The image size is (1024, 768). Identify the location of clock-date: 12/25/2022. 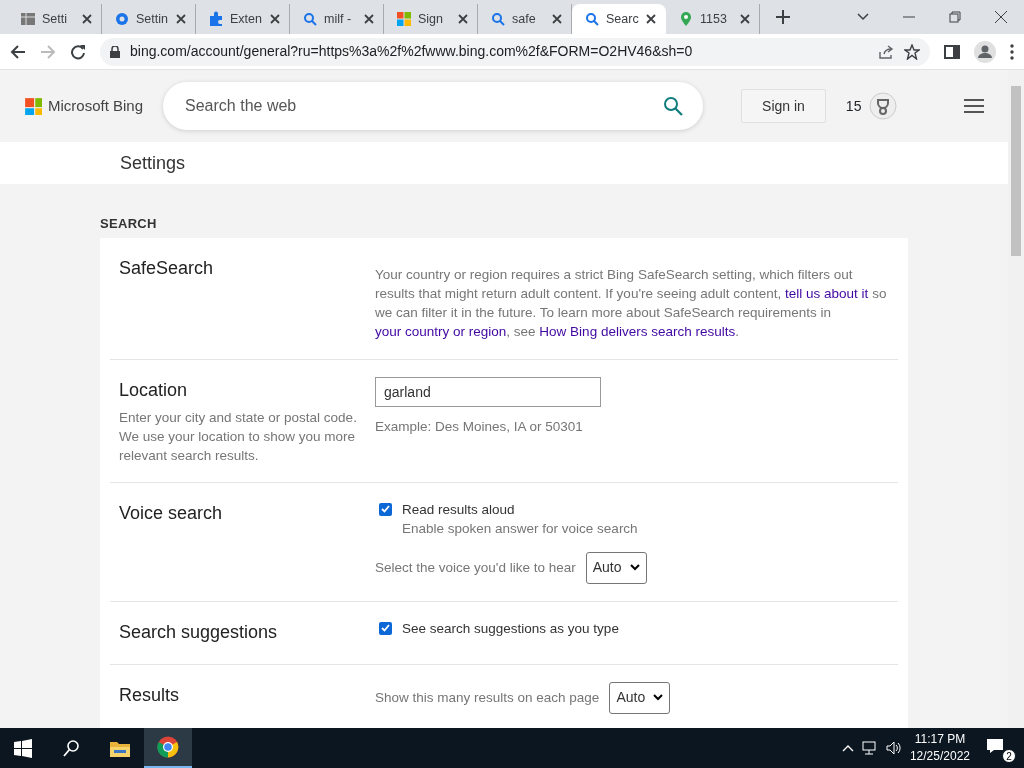
(939, 756).